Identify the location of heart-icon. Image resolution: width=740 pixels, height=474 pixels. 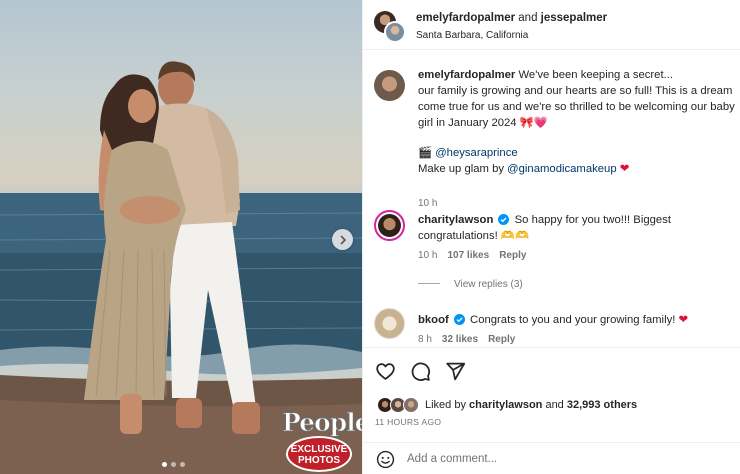
(385, 371).